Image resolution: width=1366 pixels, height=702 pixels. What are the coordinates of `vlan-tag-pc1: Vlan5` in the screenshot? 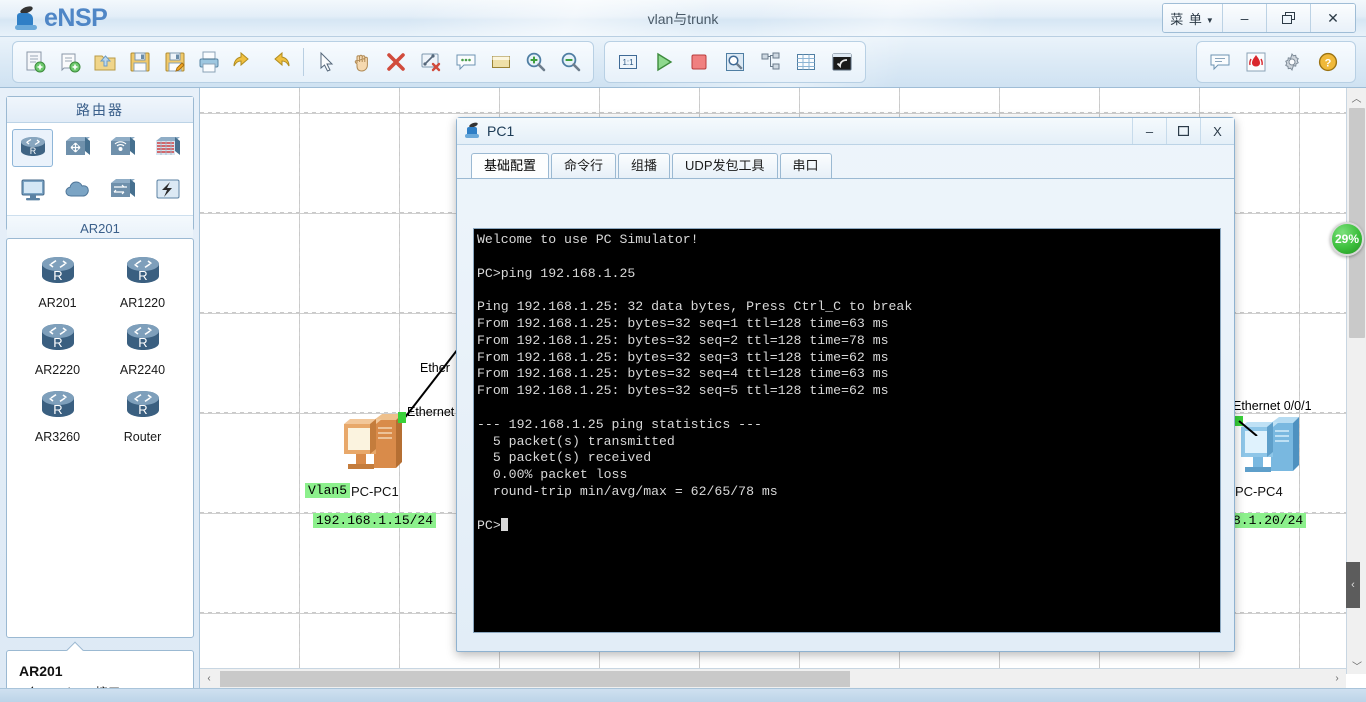 It's located at (328, 490).